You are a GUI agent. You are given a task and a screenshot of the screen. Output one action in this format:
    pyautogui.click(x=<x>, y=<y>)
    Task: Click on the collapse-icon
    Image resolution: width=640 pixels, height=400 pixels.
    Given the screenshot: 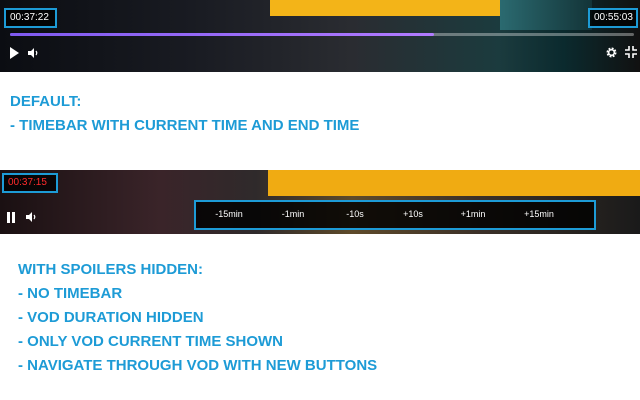 What is the action you would take?
    pyautogui.click(x=631, y=53)
    